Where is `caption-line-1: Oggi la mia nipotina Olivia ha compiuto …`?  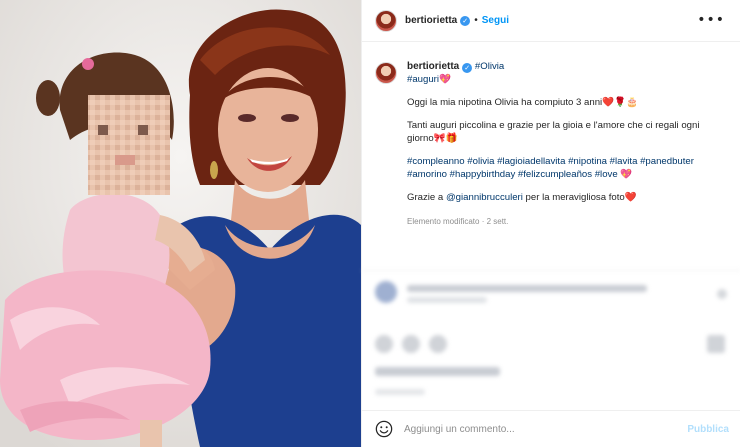 caption-line-1: Oggi la mia nipotina Olivia ha compiuto … is located at coordinates (523, 102).